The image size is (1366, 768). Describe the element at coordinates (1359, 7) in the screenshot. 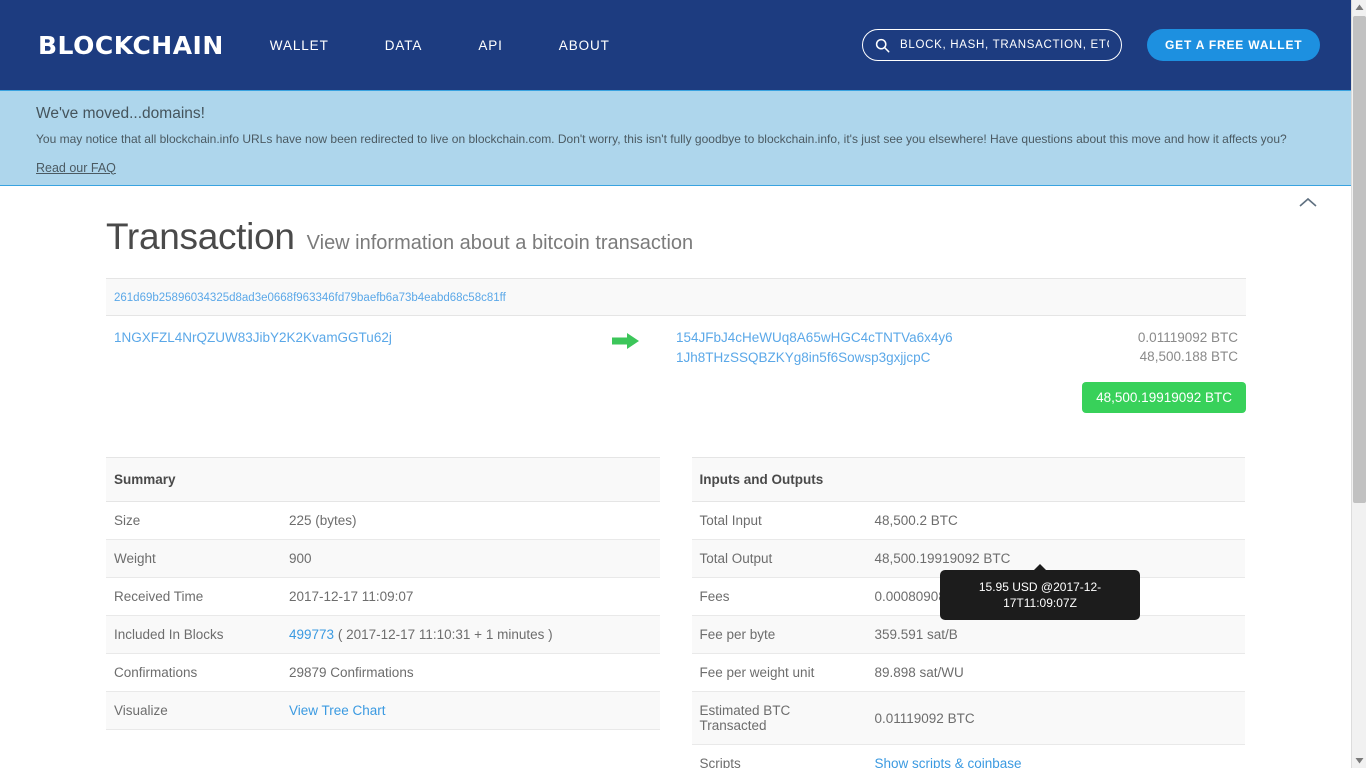

I see `scroll-up-arrow-icon` at that location.